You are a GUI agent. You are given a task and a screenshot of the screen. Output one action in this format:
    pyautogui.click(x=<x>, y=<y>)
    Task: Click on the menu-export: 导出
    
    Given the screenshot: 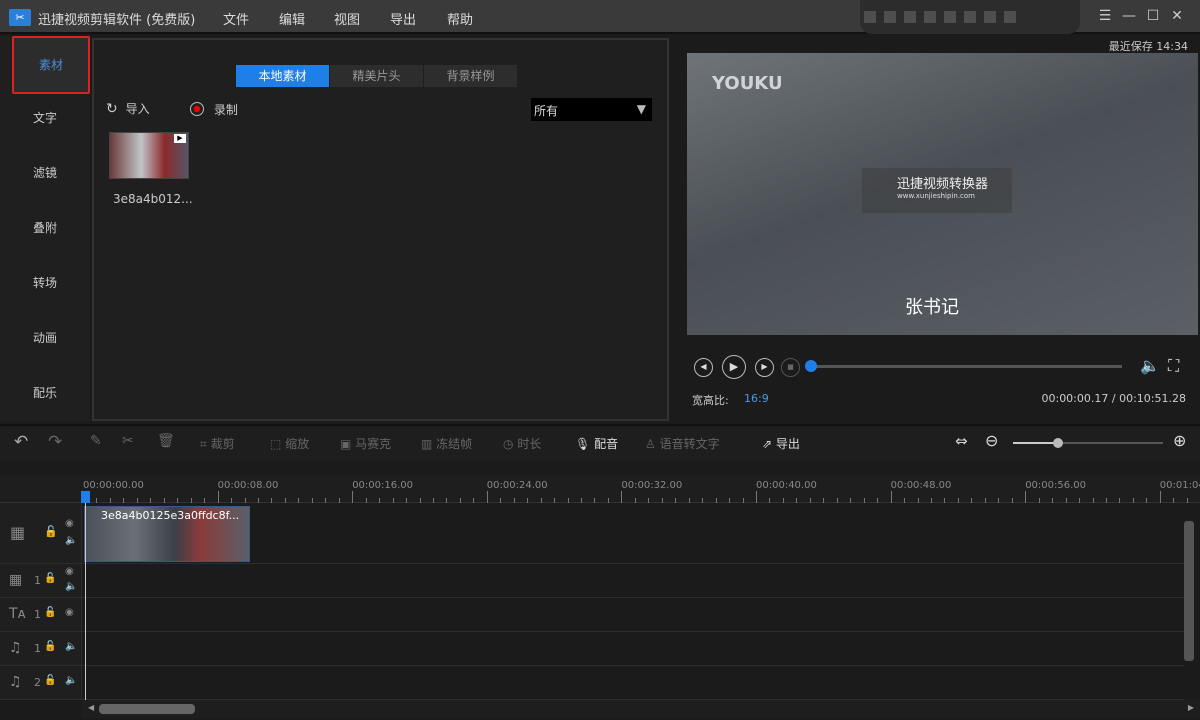 What is the action you would take?
    pyautogui.click(x=403, y=18)
    